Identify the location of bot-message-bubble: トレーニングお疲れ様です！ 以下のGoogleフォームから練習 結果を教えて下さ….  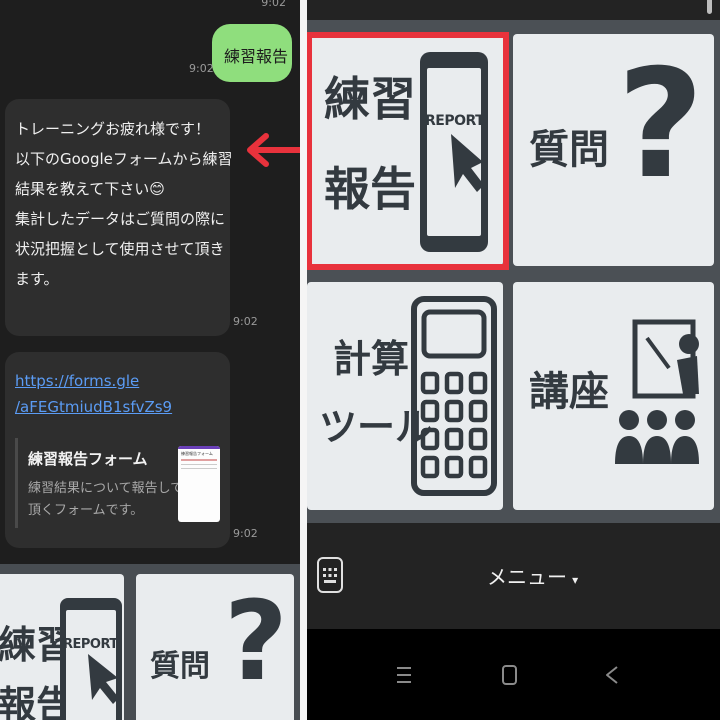
(118, 217).